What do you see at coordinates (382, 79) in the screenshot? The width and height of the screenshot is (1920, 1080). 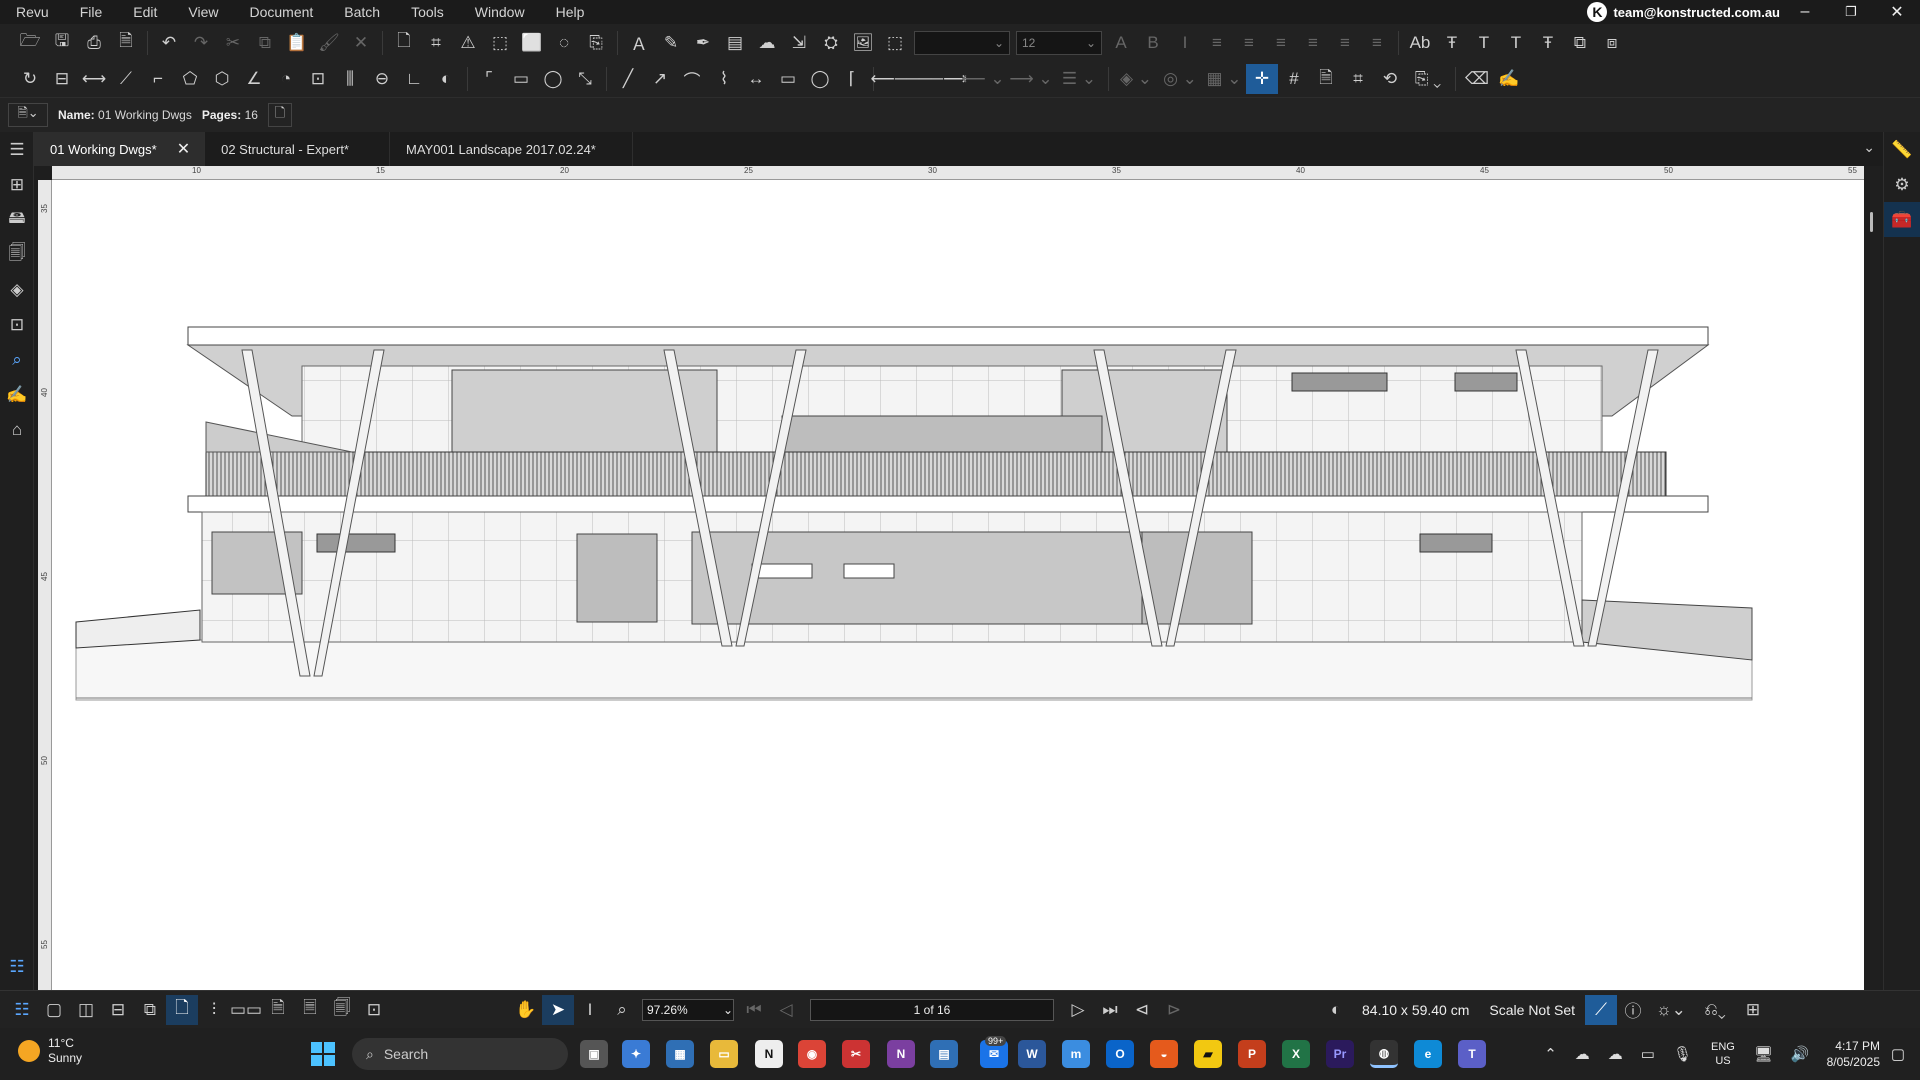 I see `diameter-icon: ⊖` at bounding box center [382, 79].